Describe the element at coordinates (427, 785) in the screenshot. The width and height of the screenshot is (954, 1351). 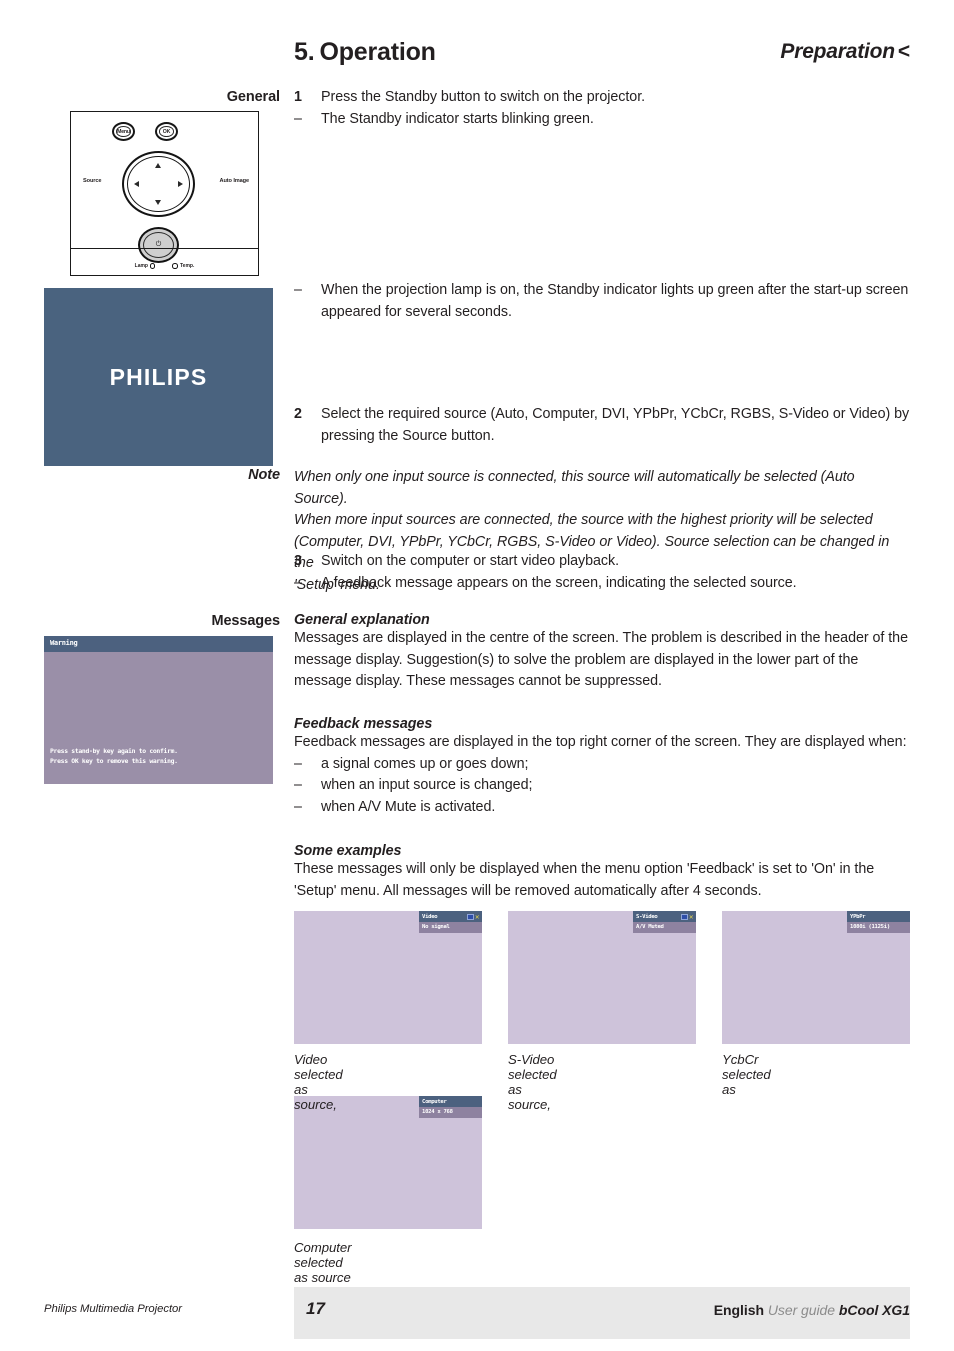
I see `feedback-bullet-text: when an input source is changed;` at that location.